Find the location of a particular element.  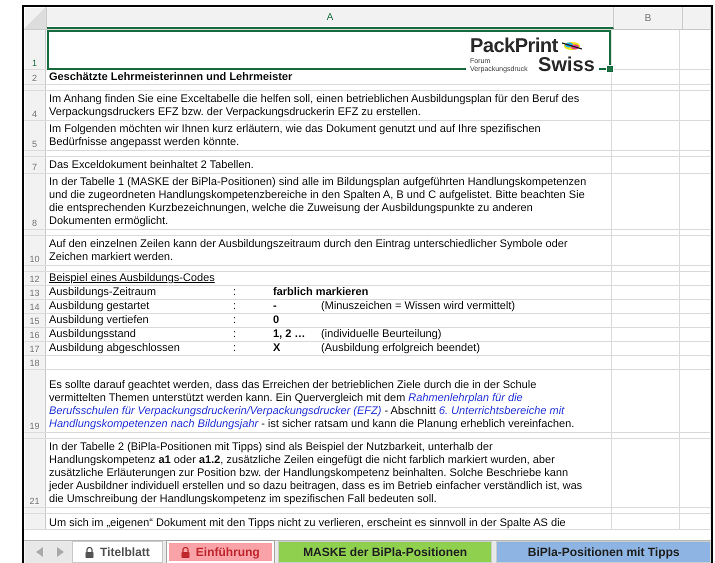

code-note: (Minuszeichen = Wissen wird vermittelt) is located at coordinates (418, 306).